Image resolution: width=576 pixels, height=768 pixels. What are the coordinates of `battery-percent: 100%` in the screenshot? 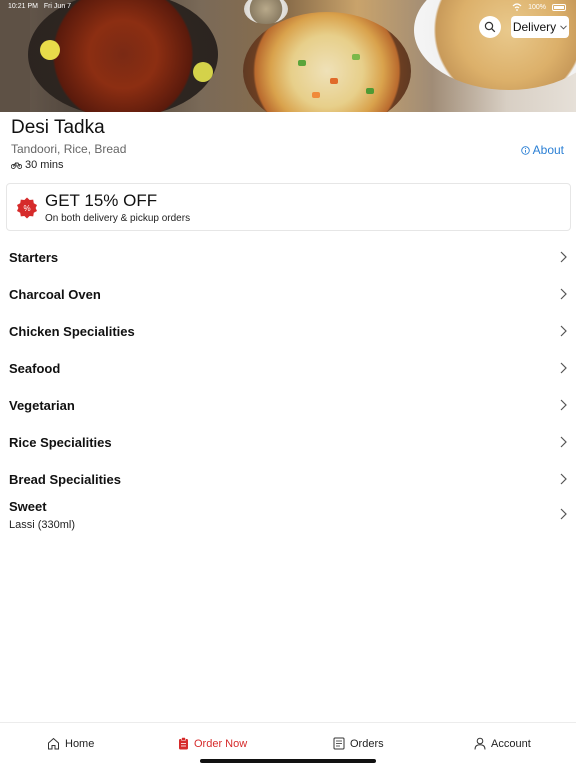 It's located at (537, 7).